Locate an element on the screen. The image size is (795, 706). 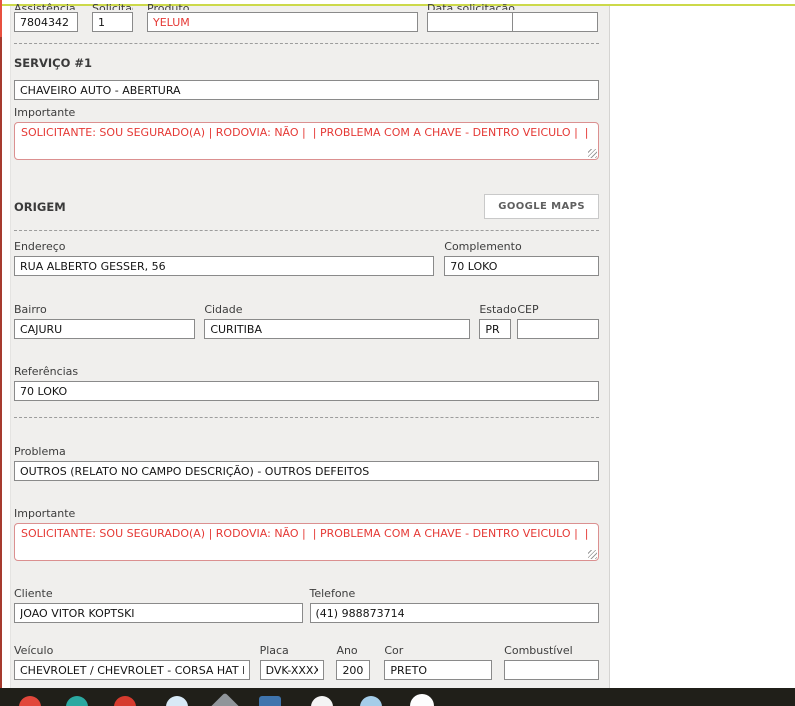
cidade-field: Cidade is located at coordinates (337, 321).